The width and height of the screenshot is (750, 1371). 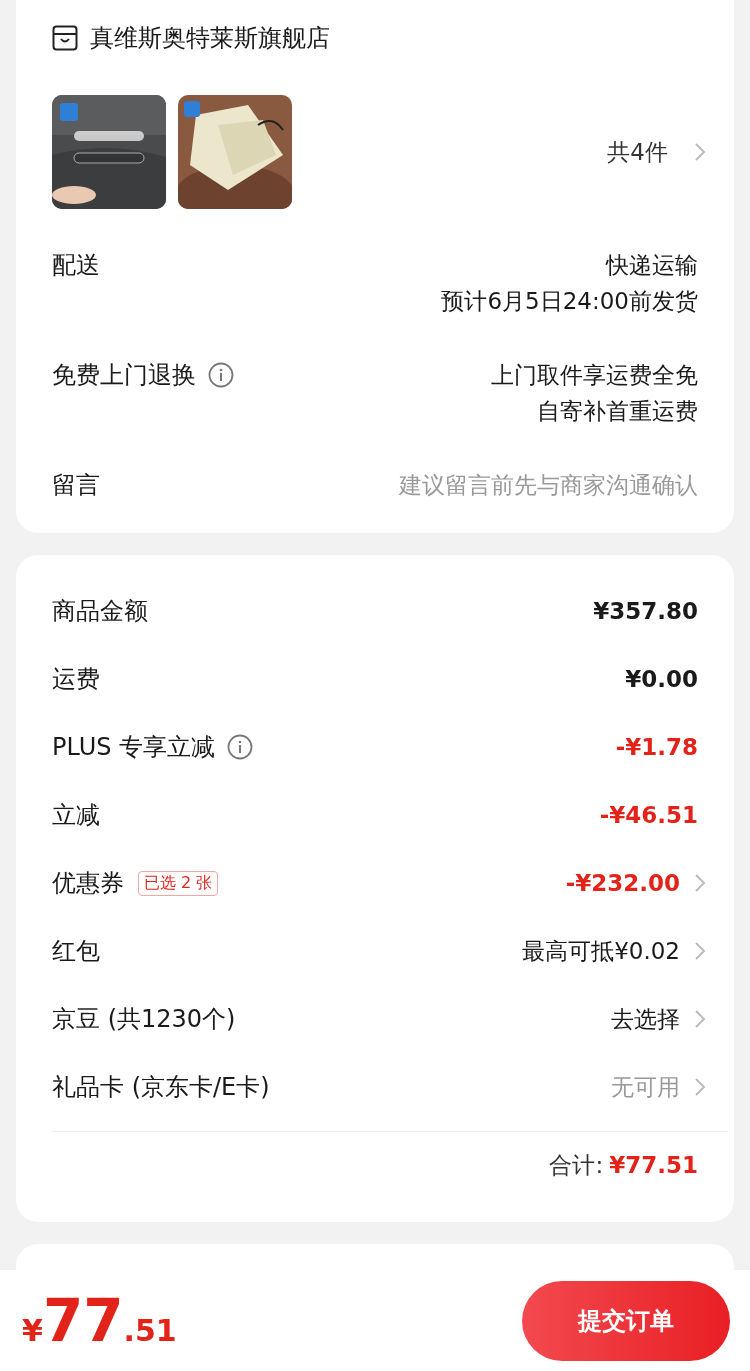 What do you see at coordinates (637, 152) in the screenshot?
I see `item-count: 共4件` at bounding box center [637, 152].